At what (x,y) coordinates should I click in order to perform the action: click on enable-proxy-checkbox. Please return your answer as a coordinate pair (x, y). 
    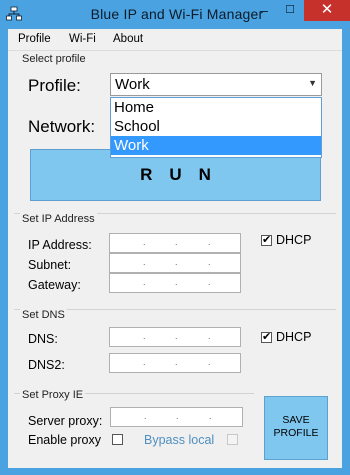
    Looking at the image, I should click on (117, 439).